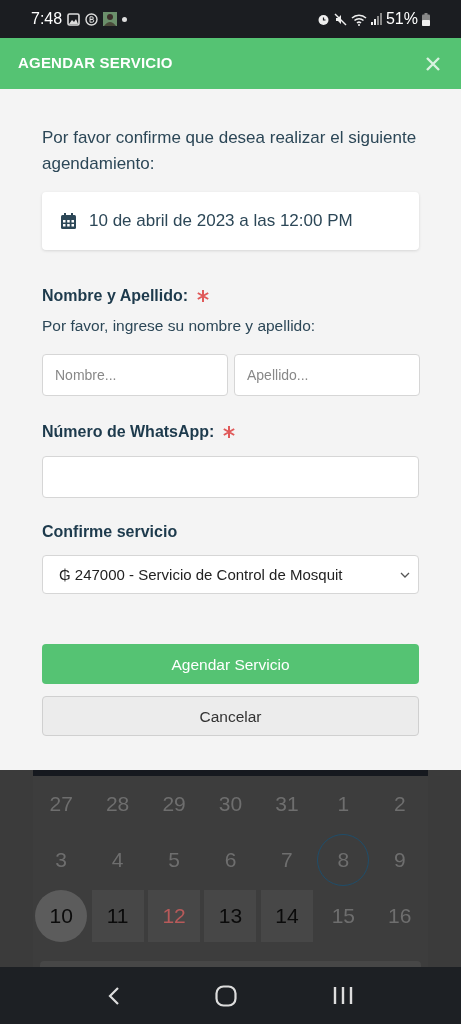 The width and height of the screenshot is (461, 1024). What do you see at coordinates (230, 716) in the screenshot?
I see `cancel-button: Cancelar` at bounding box center [230, 716].